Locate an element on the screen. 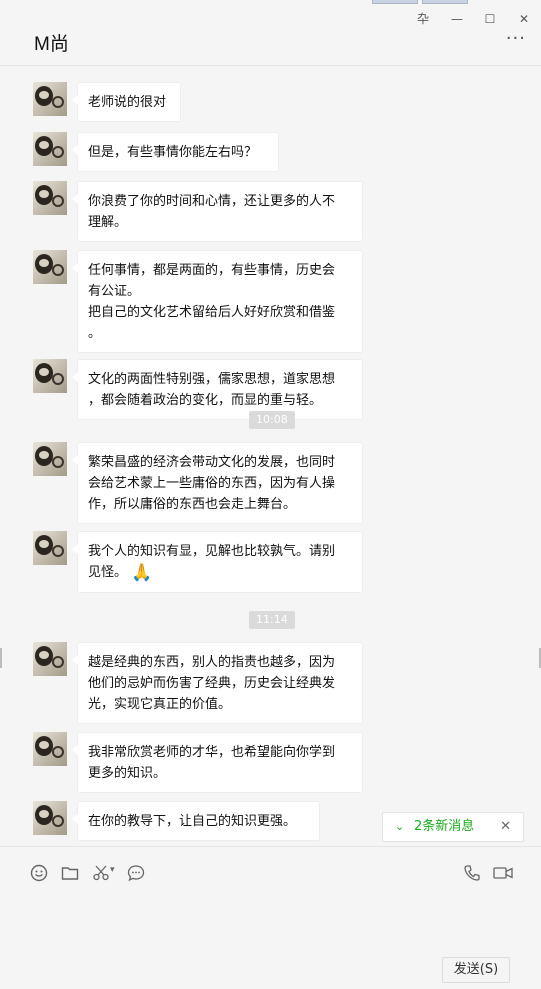 The height and width of the screenshot is (989, 541). message-line: 有公证。 is located at coordinates (114, 291).